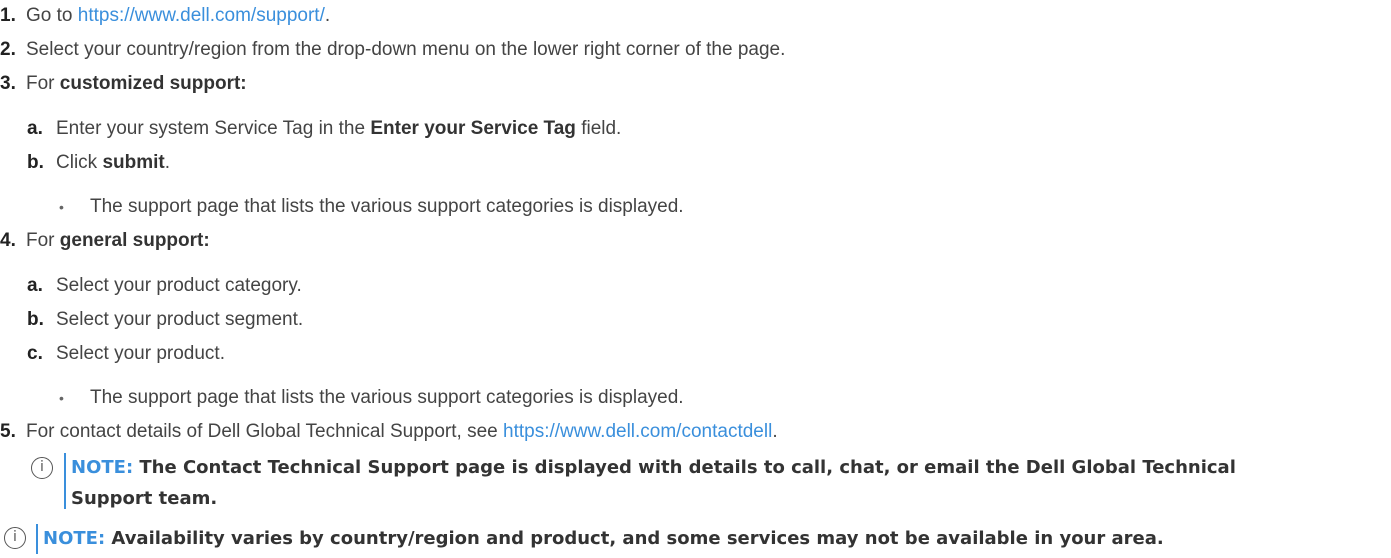 Image resolution: width=1391 pixels, height=558 pixels. Describe the element at coordinates (8, 83) in the screenshot. I see `step-number: 3.` at that location.